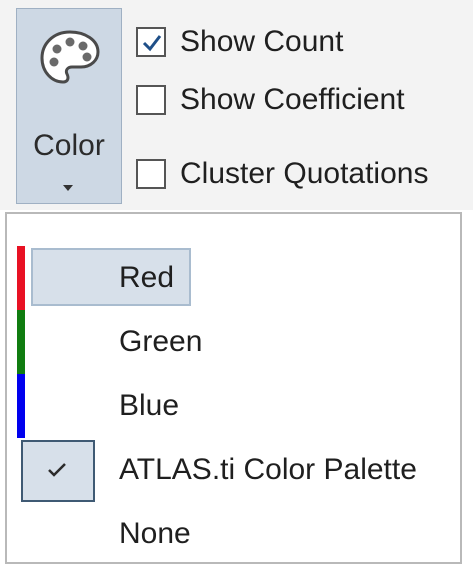 This screenshot has height=566, width=473. What do you see at coordinates (233, 278) in the screenshot?
I see `menu-item-red: Red` at bounding box center [233, 278].